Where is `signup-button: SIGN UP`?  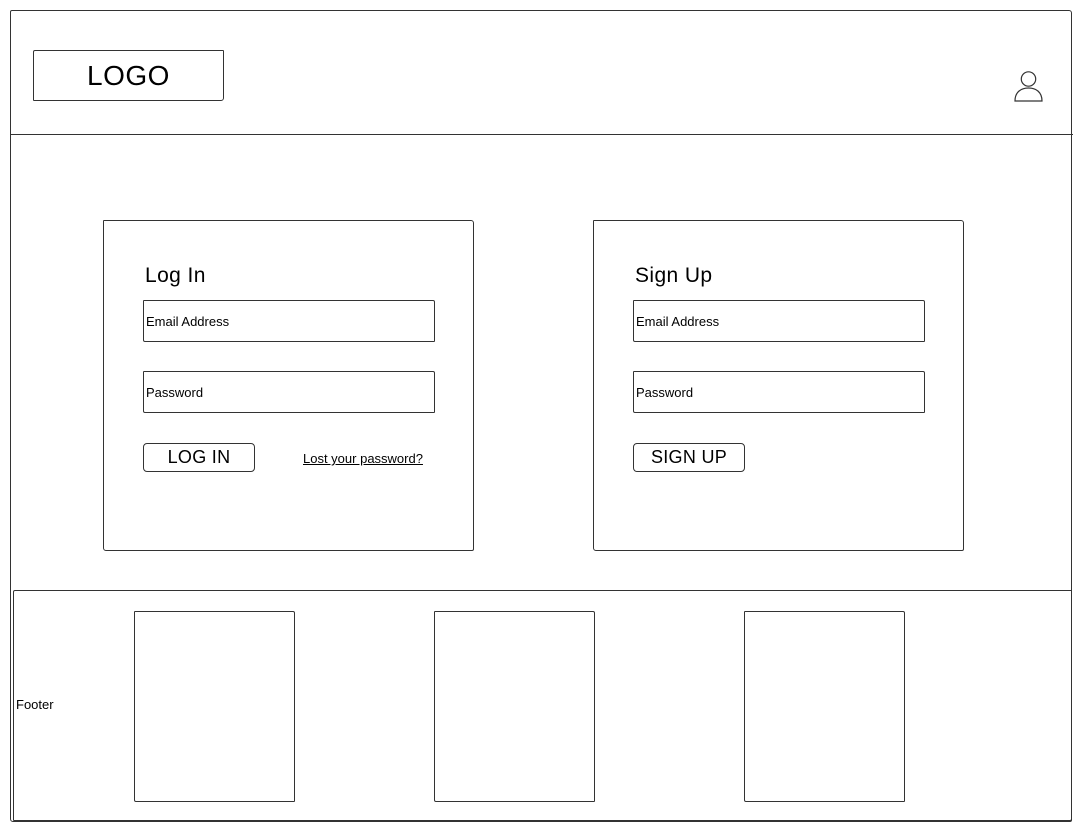 signup-button: SIGN UP is located at coordinates (689, 457).